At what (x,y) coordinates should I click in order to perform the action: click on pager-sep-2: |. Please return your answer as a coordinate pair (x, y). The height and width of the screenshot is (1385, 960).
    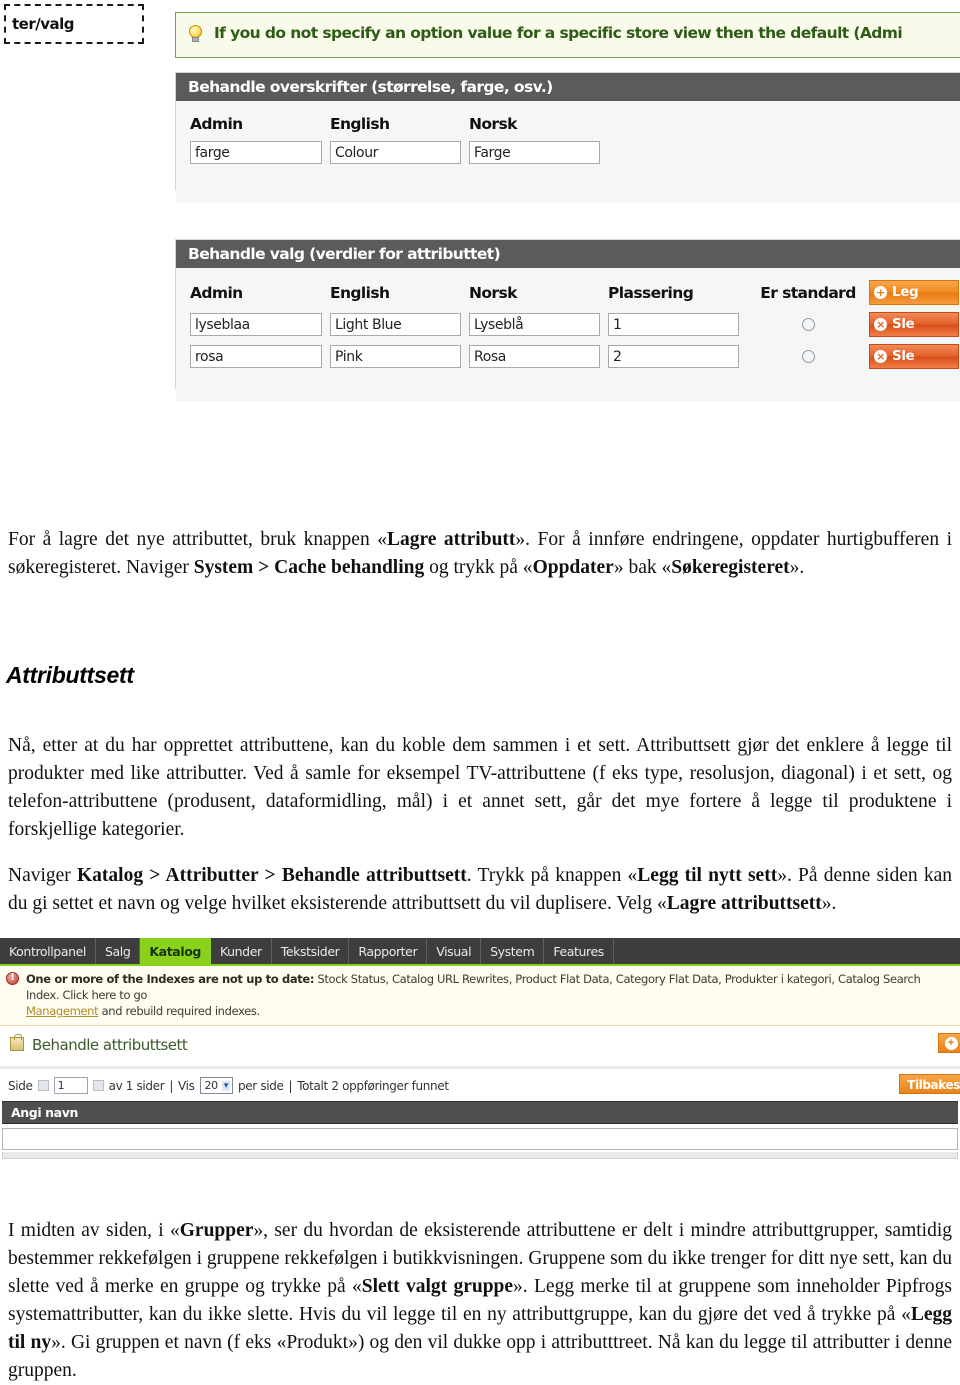
    Looking at the image, I should click on (290, 1085).